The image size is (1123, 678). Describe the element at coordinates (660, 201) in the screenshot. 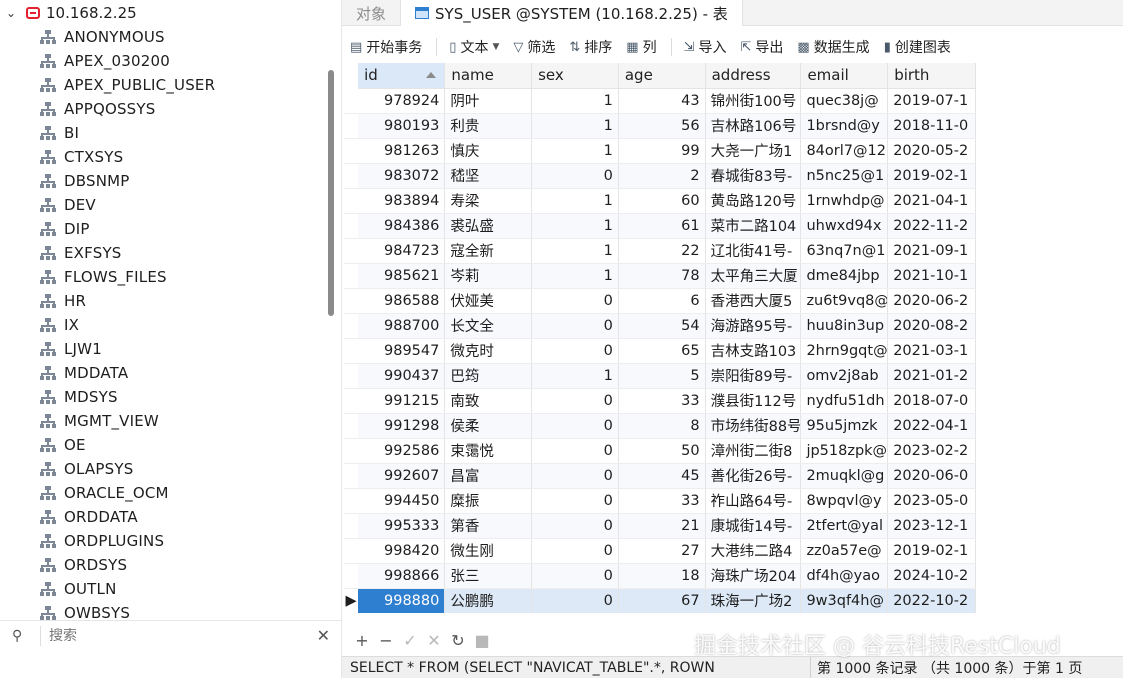

I see `table-row: 983894 寿梁 1 60 黄岛路120号 1rnwhdp@ 2021-04-1` at that location.